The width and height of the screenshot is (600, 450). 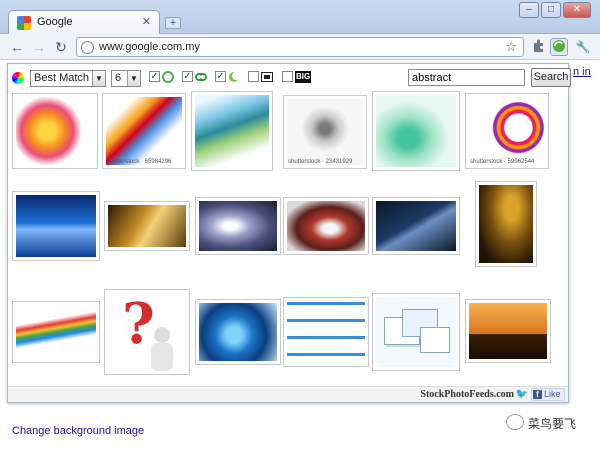 I want to click on thumb-sunset-silhouettes, so click(x=508, y=331).